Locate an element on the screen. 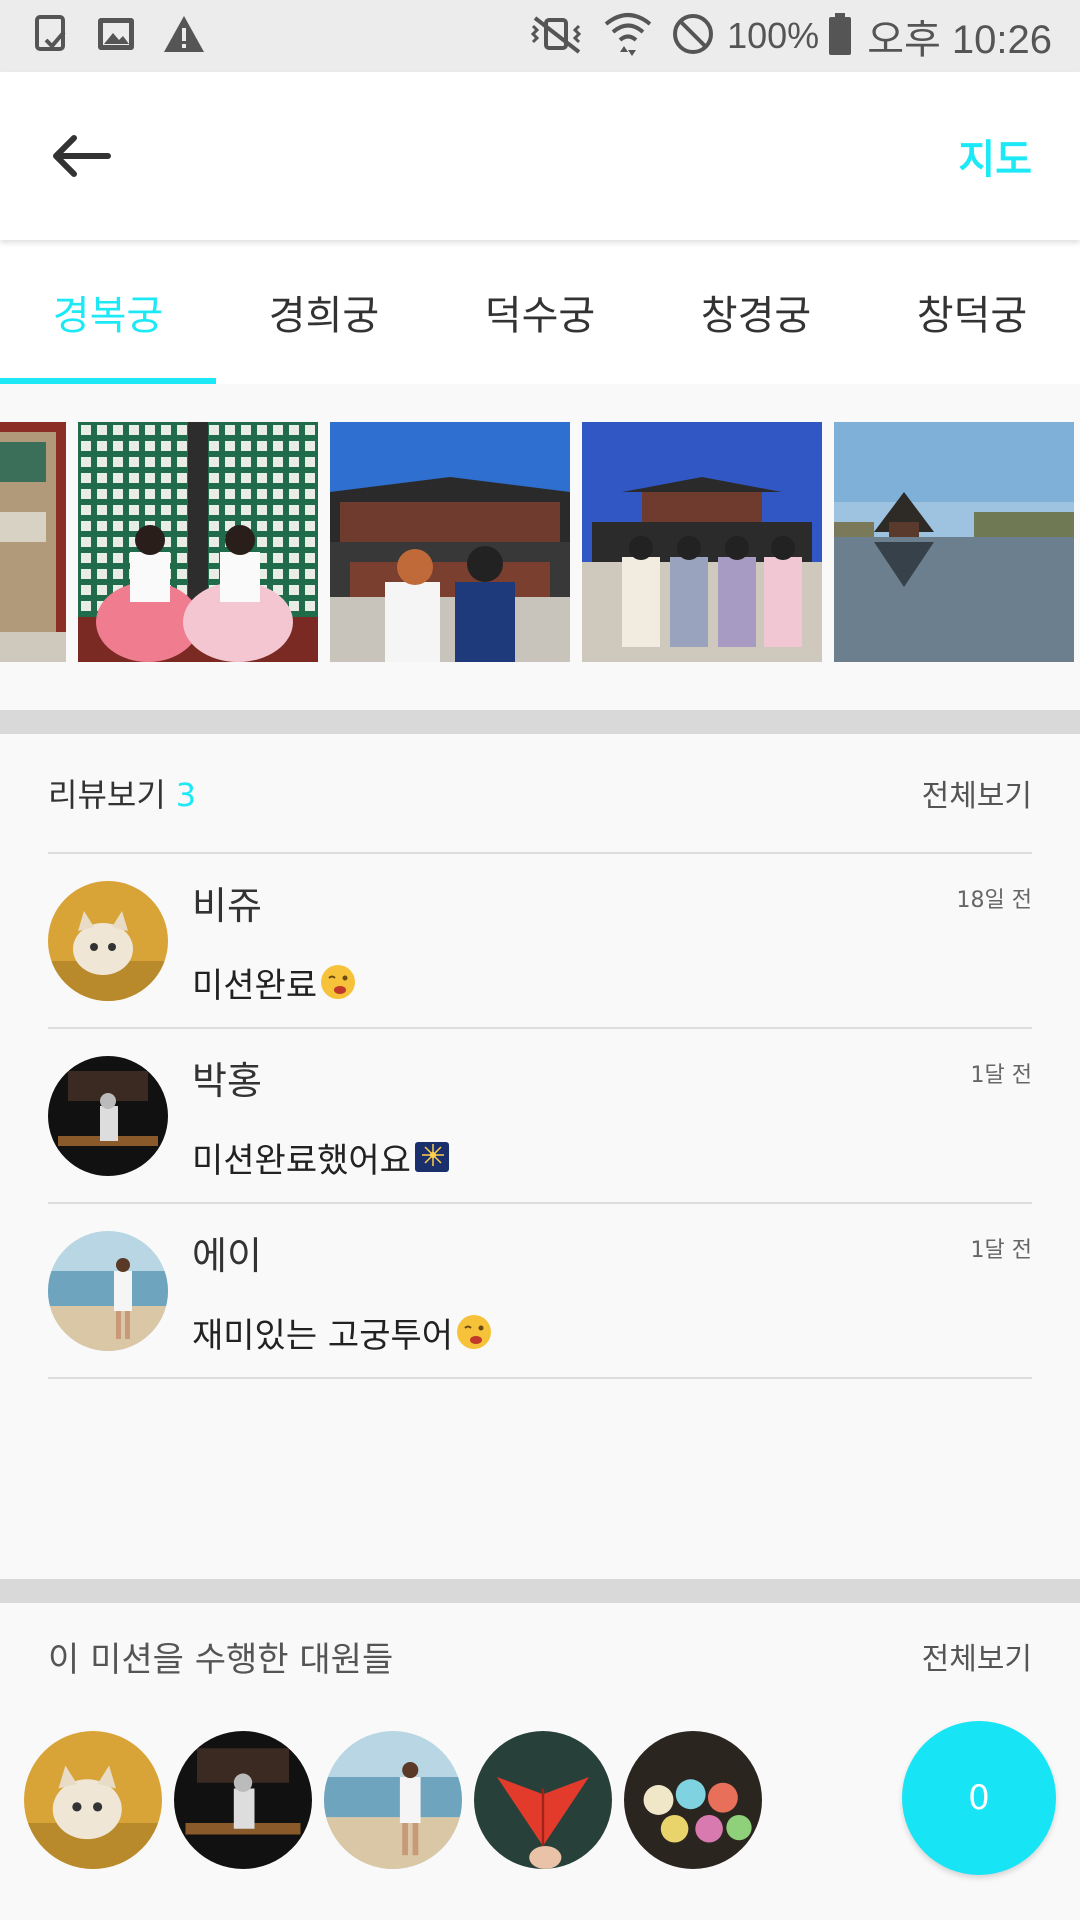 The height and width of the screenshot is (1920, 1080). review-time: 18일 전 is located at coordinates (994, 900).